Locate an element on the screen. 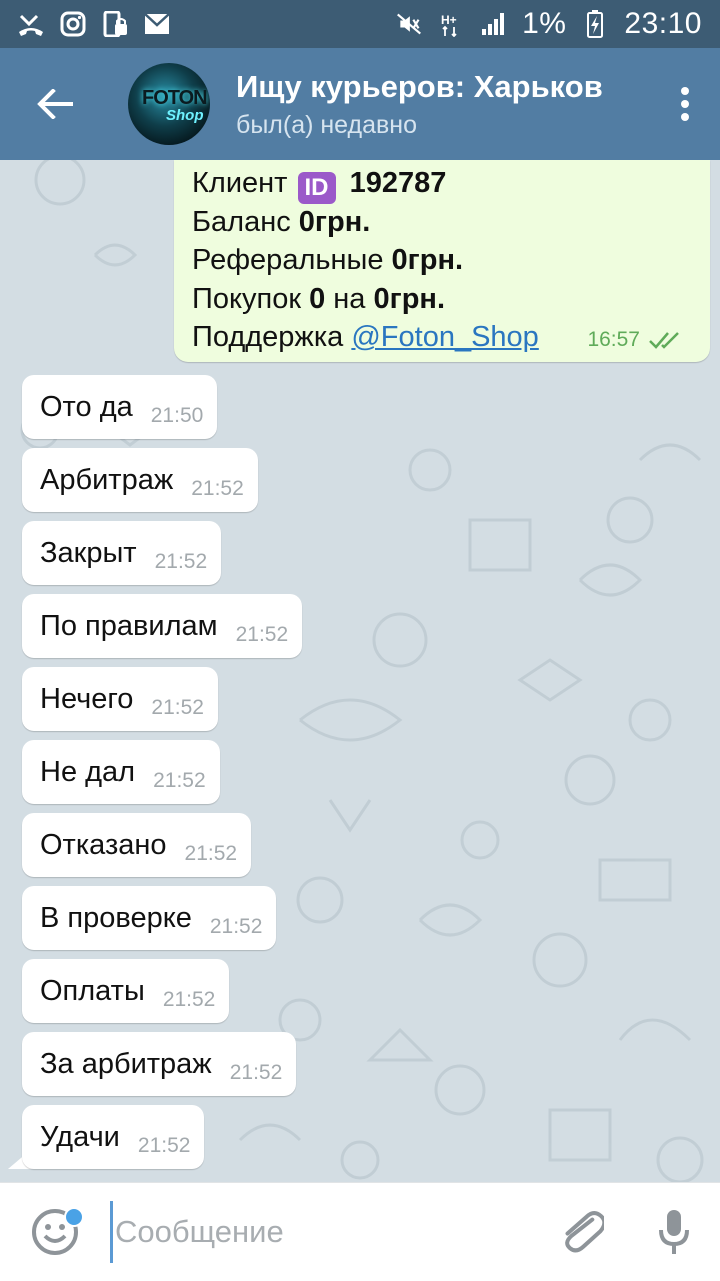 The image size is (720, 1281). clock: 23:10 is located at coordinates (663, 23).